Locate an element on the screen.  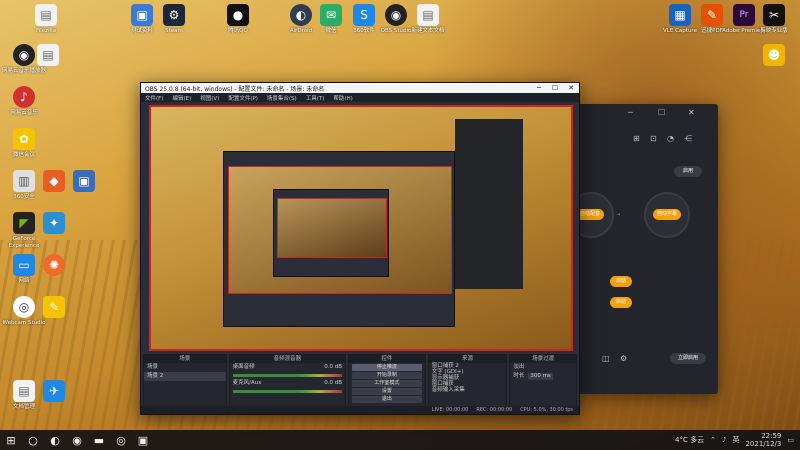
preview-nested-obs is located at coordinates (339, 239).